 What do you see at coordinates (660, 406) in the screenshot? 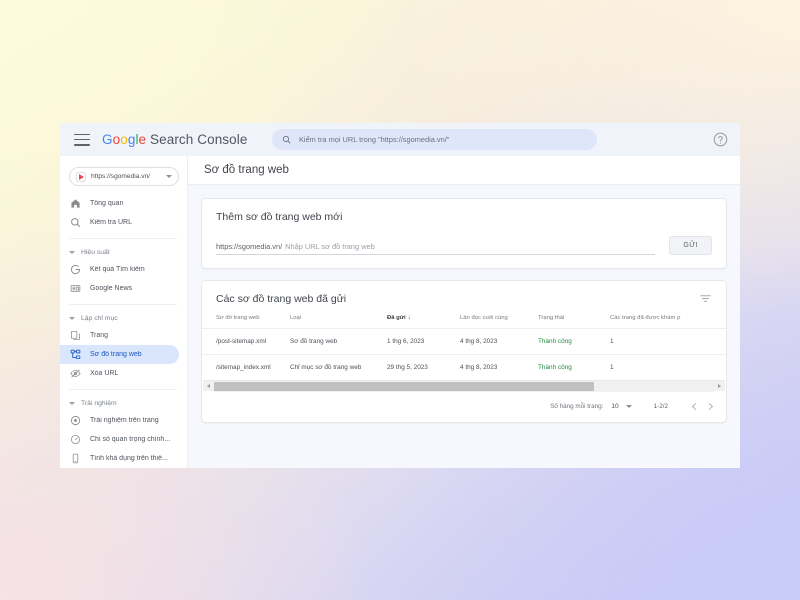
I see `pagination-range: 1-2/2` at bounding box center [660, 406].